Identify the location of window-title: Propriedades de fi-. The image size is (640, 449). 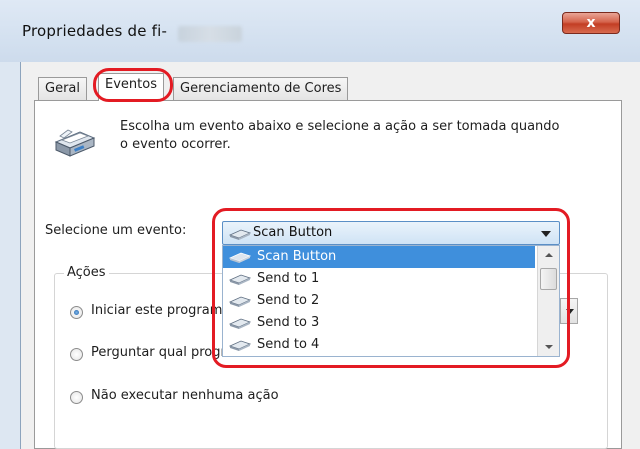
(95, 31).